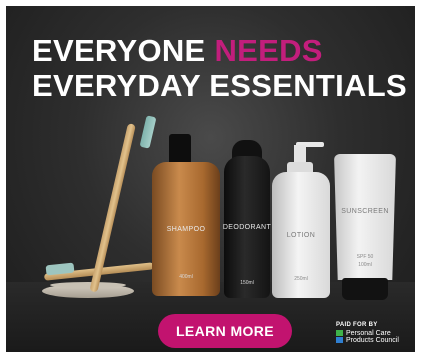  Describe the element at coordinates (365, 217) in the screenshot. I see `sunscreen-tube: SUNSCREEN SPF 50 100ml` at that location.